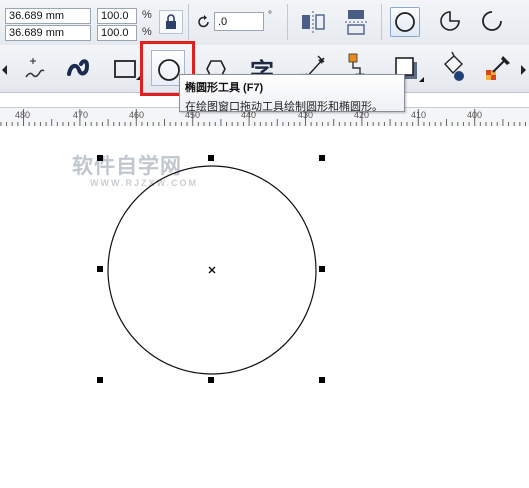 The image size is (529, 488). What do you see at coordinates (212, 270) in the screenshot?
I see `center-marker` at bounding box center [212, 270].